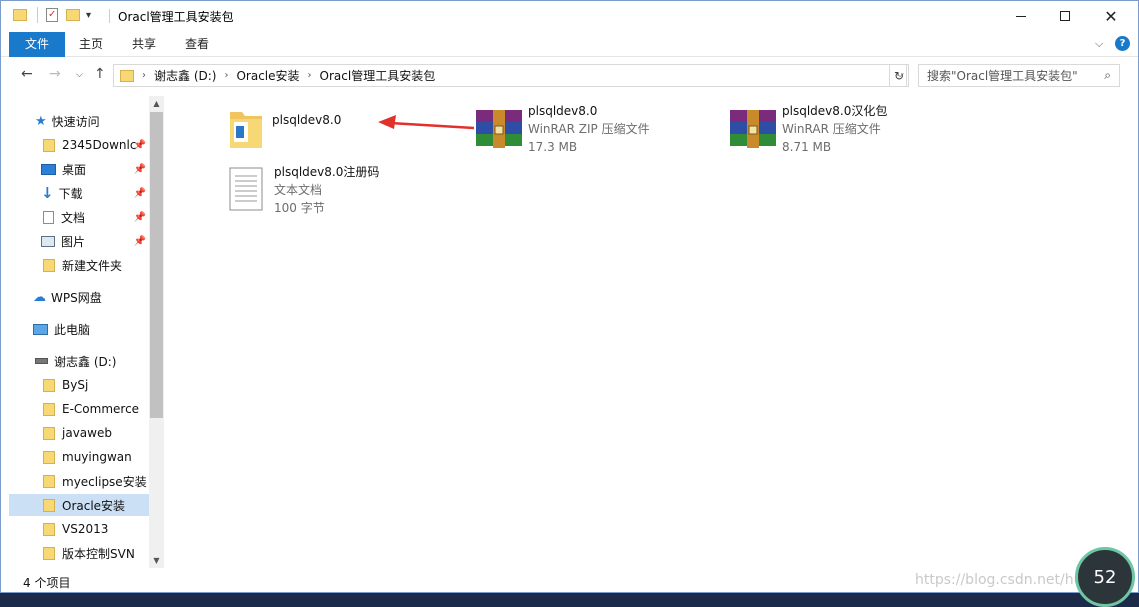 The image size is (1139, 607). Describe the element at coordinates (79, 265) in the screenshot. I see `sidebar-item-new-folder: 新建文件夹` at that location.